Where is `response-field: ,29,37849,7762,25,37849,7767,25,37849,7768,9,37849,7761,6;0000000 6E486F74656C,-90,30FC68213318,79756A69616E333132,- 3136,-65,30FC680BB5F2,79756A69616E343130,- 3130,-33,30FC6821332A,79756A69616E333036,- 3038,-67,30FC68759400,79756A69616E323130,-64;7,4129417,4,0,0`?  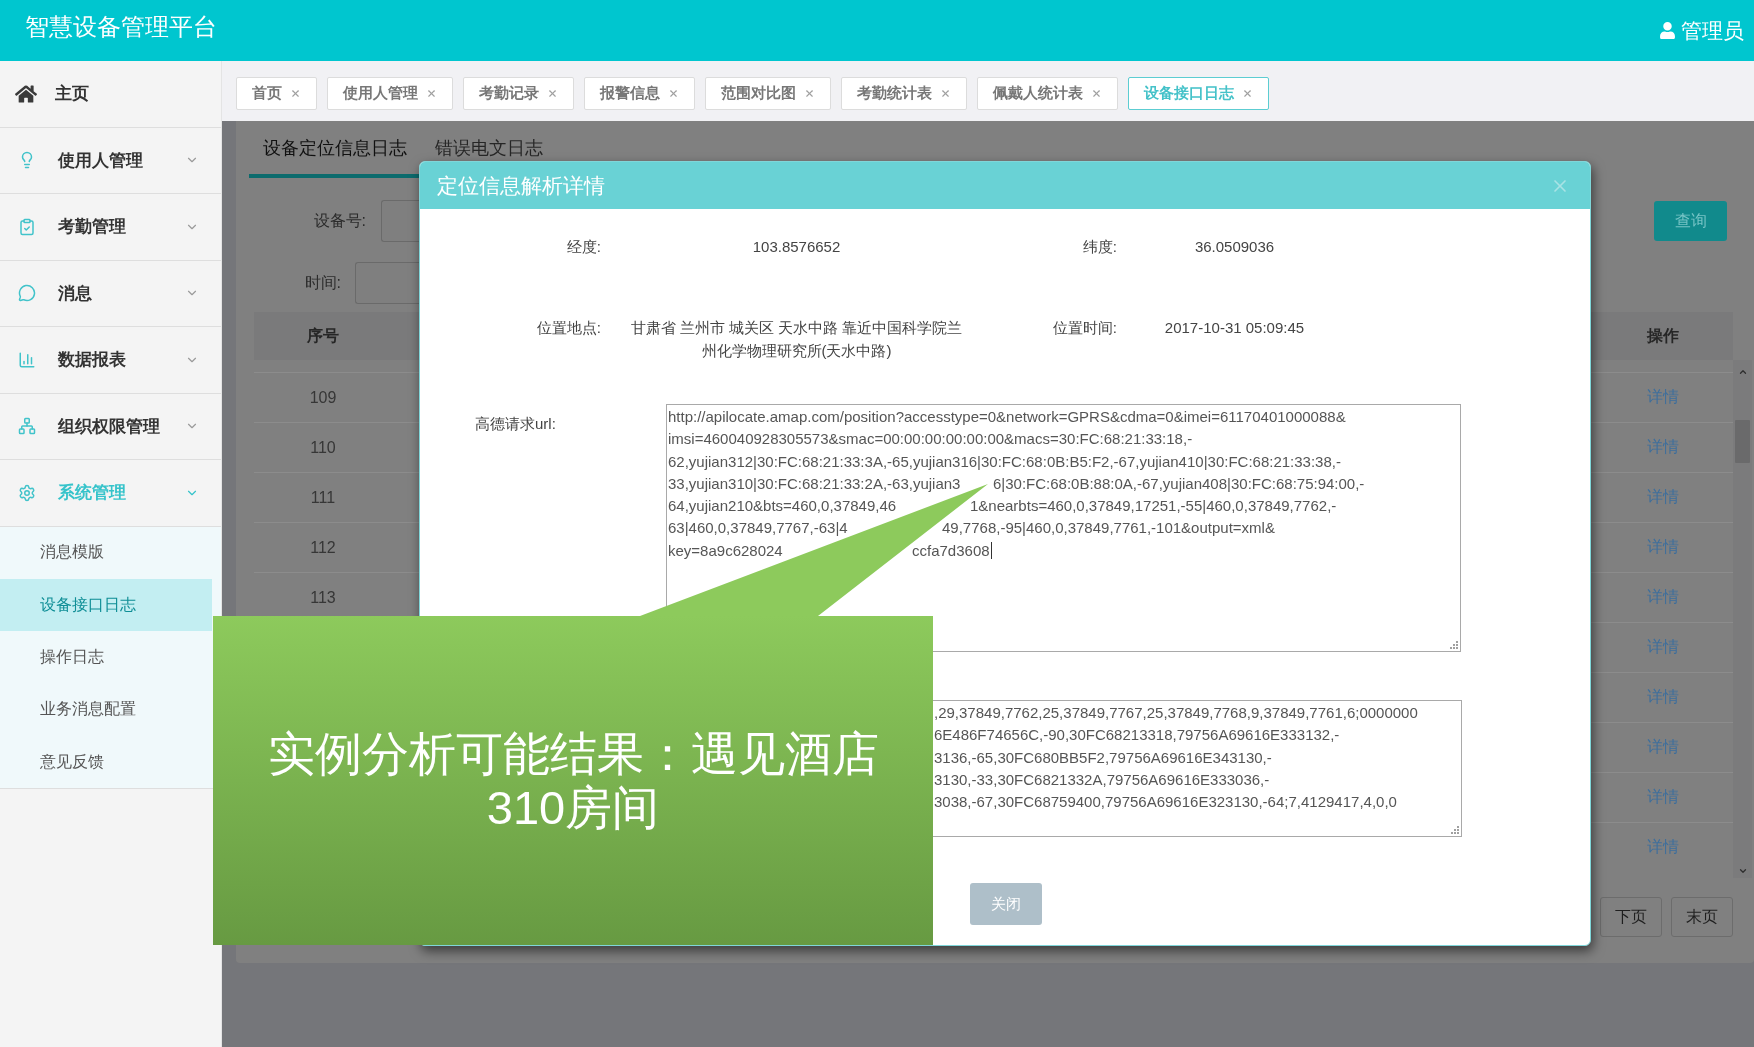
response-field: ,29,37849,7762,25,37849,7767,25,37849,7768,9,37849,7761,6;0000000 6E486F74656C,-90,30FC68213318,79756A69616E333132,- 3136,-65,30FC680BB5F2,79756A69616E343130,- 3130,-33,30FC6821332A,79756A69616E333036,- 3038,-67,30FC68759400,79756A69616E323130,-64;7,4129417,4,0,0 is located at coordinates (1197, 768).